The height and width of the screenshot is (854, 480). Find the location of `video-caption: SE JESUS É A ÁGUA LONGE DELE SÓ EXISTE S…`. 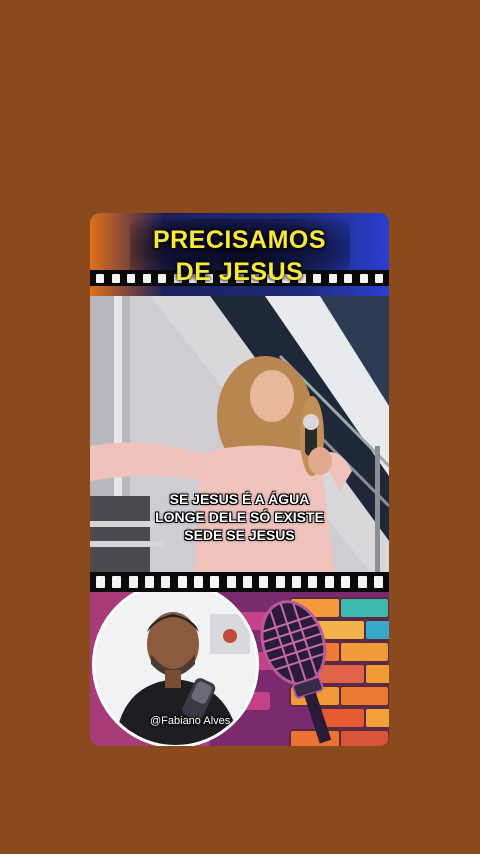

video-caption: SE JESUS É A ÁGUA LONGE DELE SÓ EXISTE S… is located at coordinates (239, 517).